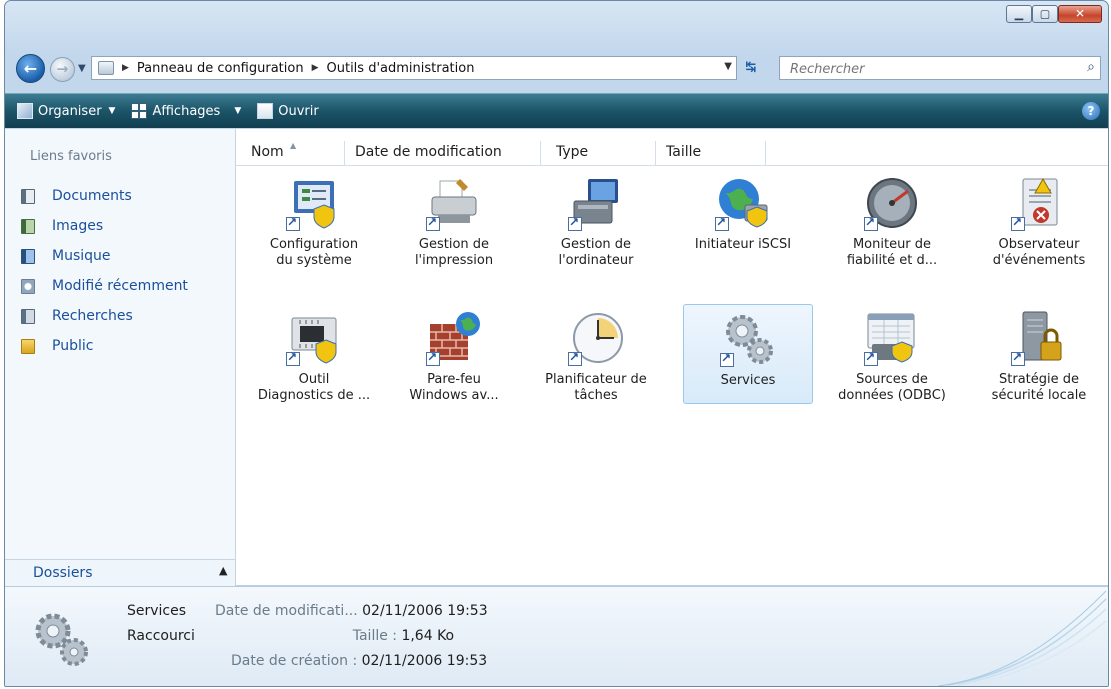 The height and width of the screenshot is (689, 1111). I want to click on sort-ascending-icon: ▲, so click(293, 145).